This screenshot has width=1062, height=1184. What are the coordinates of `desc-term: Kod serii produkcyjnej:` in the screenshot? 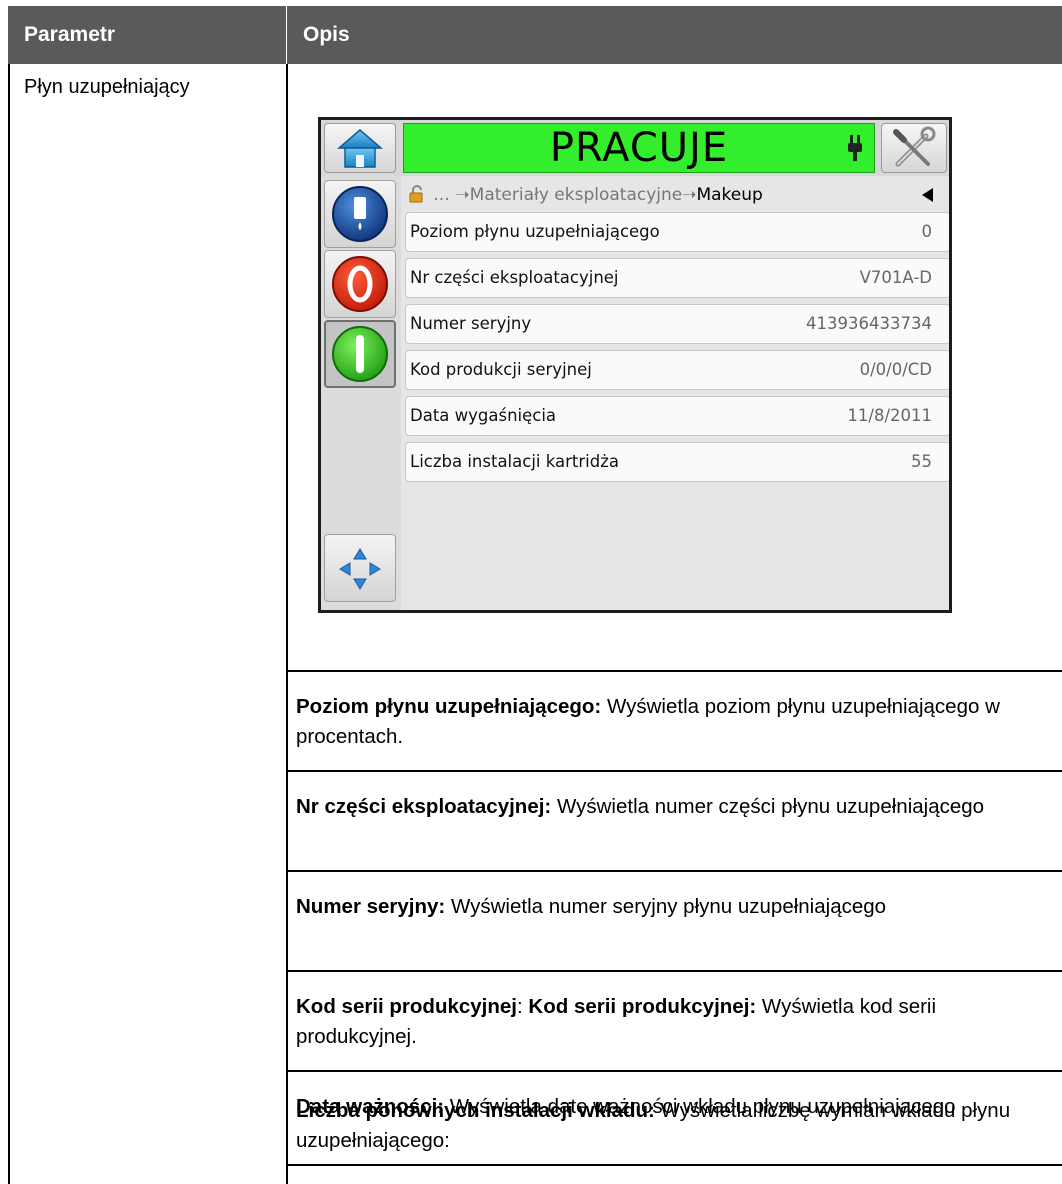 It's located at (642, 1006).